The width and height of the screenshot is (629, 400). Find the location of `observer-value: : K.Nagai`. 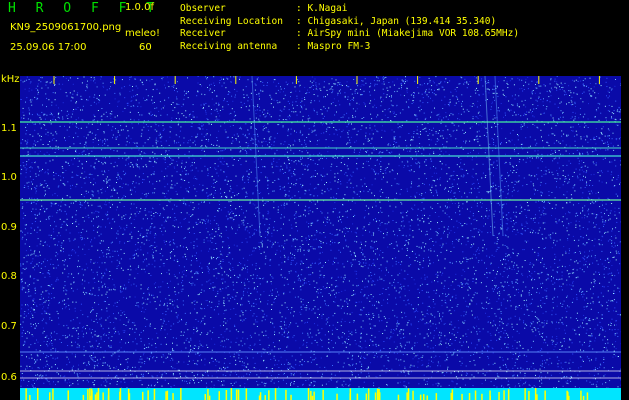

observer-value: : K.Nagai is located at coordinates (322, 8).